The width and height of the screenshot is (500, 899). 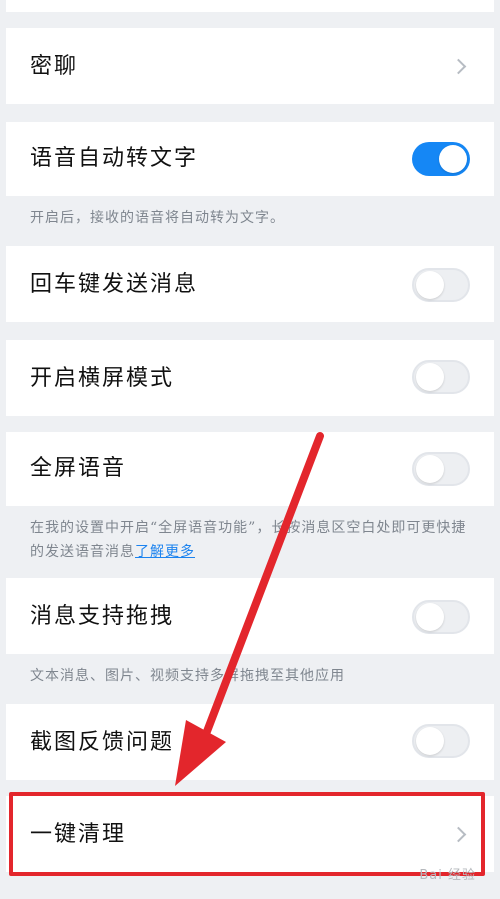 I want to click on chevron-right-icon, so click(x=458, y=66).